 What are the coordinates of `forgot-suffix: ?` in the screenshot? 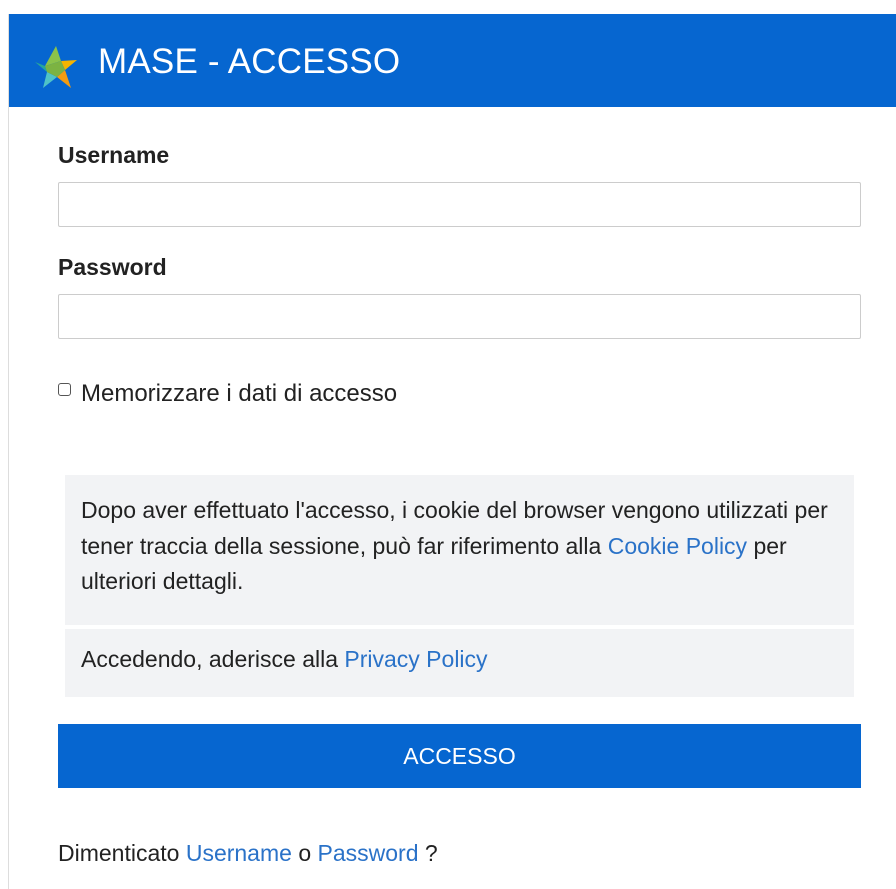 It's located at (428, 853).